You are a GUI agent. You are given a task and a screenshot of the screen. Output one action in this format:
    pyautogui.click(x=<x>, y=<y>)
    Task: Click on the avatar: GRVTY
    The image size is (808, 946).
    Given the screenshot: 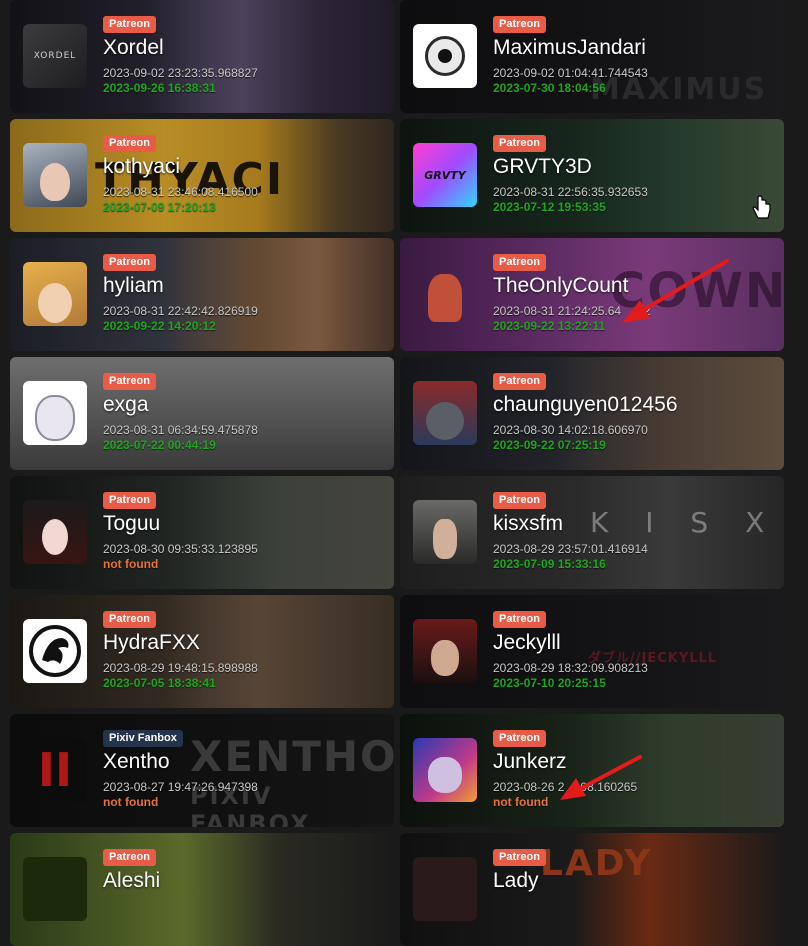 What is the action you would take?
    pyautogui.click(x=445, y=175)
    